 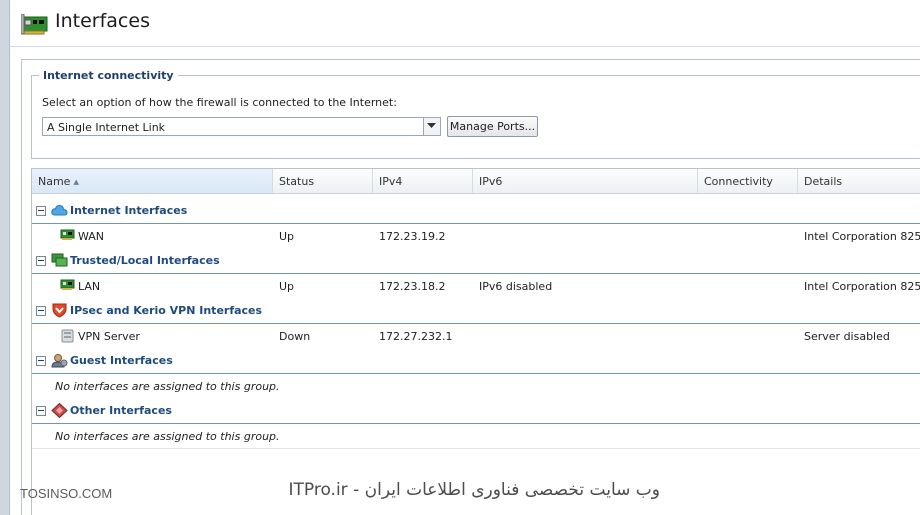 What do you see at coordinates (412, 286) in the screenshot?
I see `cell-ipv4: 172.23.18.2` at bounding box center [412, 286].